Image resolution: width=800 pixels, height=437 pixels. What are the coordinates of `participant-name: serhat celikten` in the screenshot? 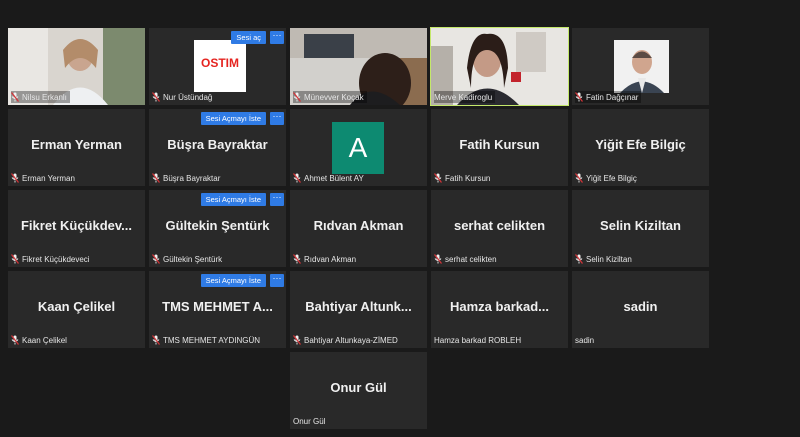 It's located at (471, 259).